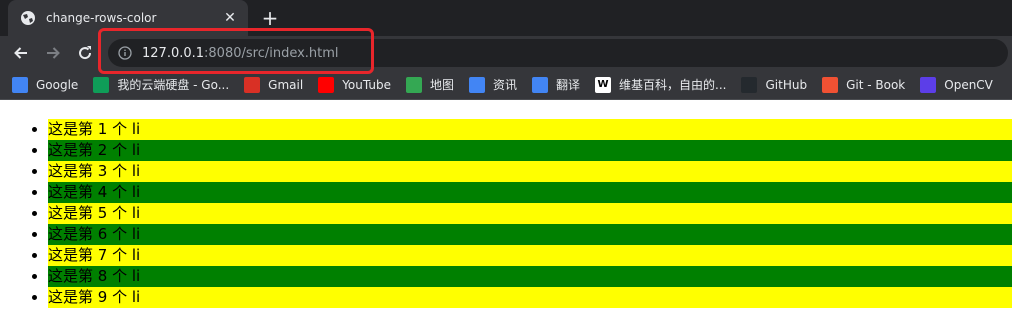 This screenshot has width=1012, height=318. I want to click on list-item: 这是第 3 个 li, so click(530, 171).